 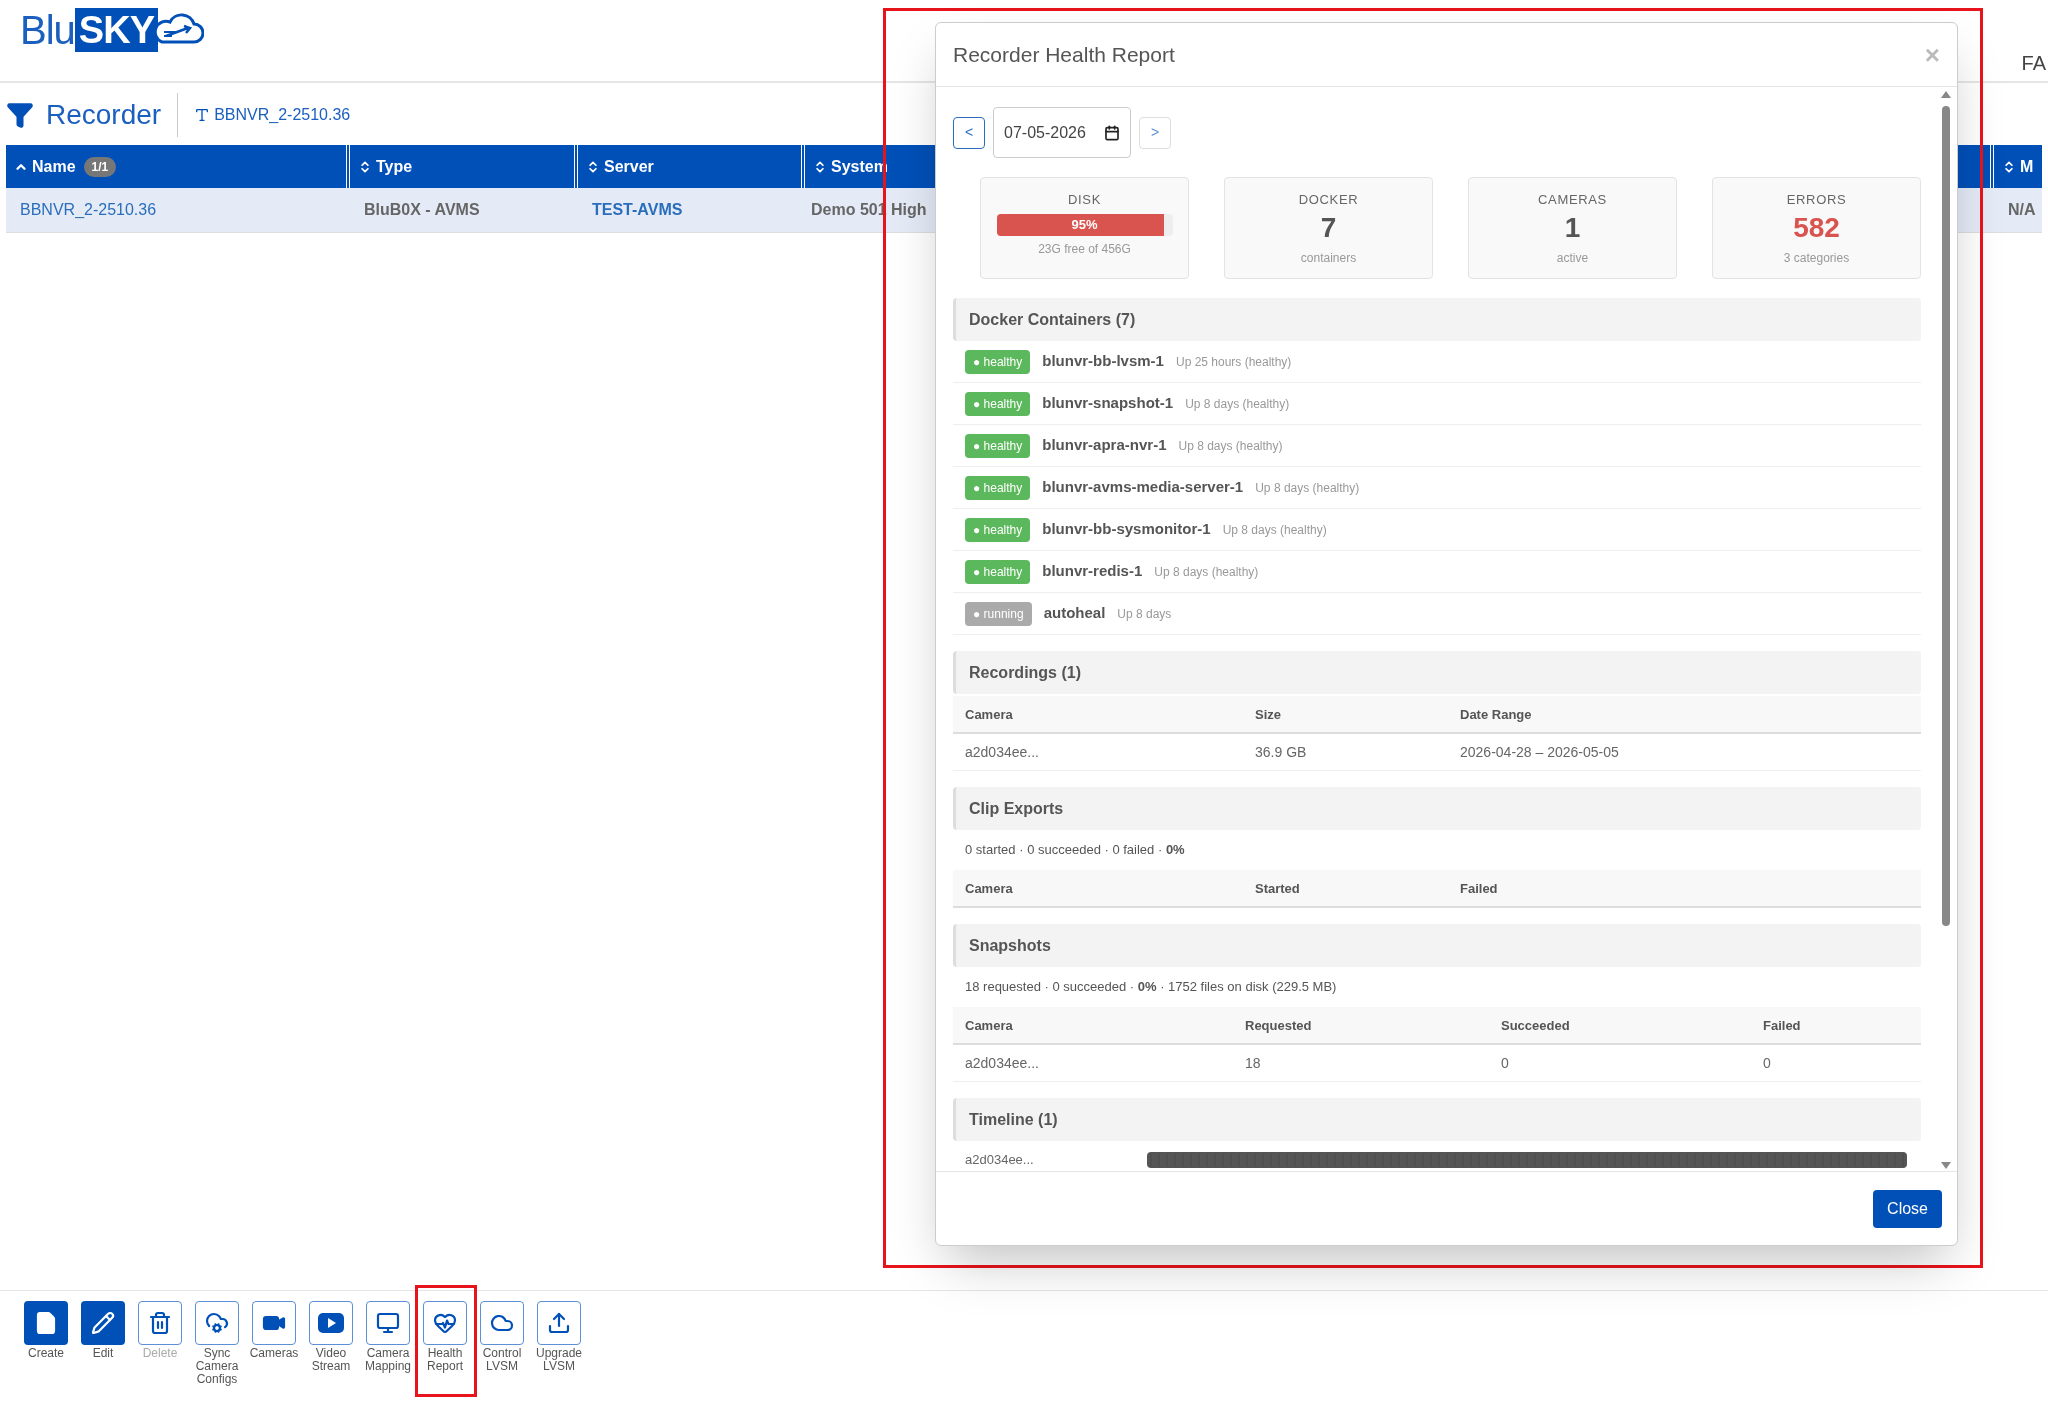 What do you see at coordinates (1104, 445) in the screenshot?
I see `container-name: blunvr-apra-nvr-1` at bounding box center [1104, 445].